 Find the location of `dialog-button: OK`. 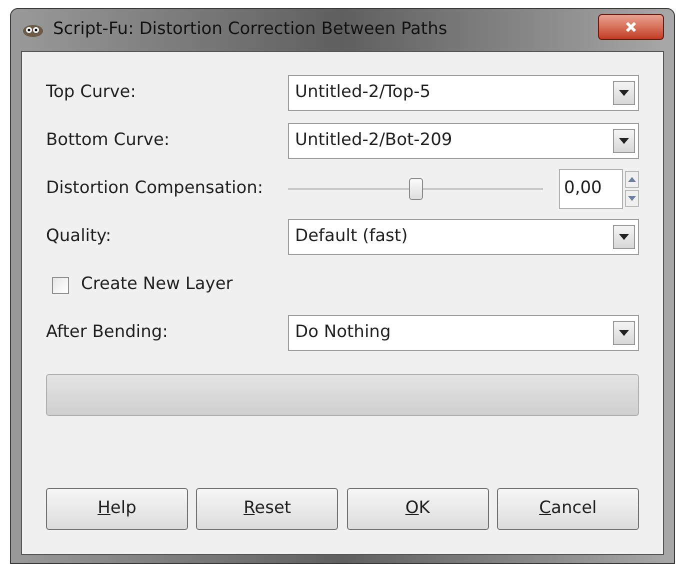

dialog-button: OK is located at coordinates (417, 509).